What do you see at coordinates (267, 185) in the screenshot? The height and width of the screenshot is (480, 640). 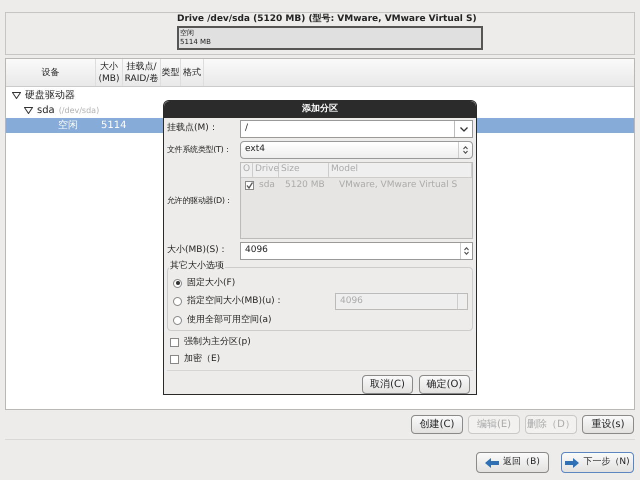 I see `drive-cell-text: sda` at bounding box center [267, 185].